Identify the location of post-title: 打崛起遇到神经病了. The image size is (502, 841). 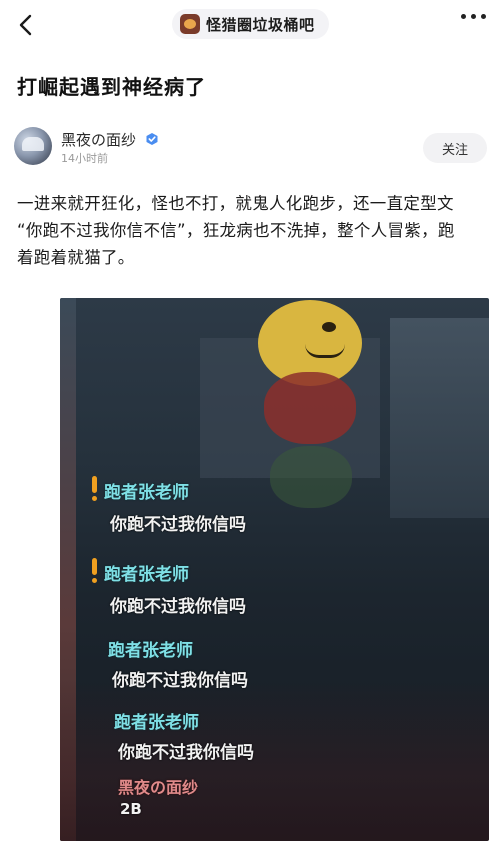
(111, 87).